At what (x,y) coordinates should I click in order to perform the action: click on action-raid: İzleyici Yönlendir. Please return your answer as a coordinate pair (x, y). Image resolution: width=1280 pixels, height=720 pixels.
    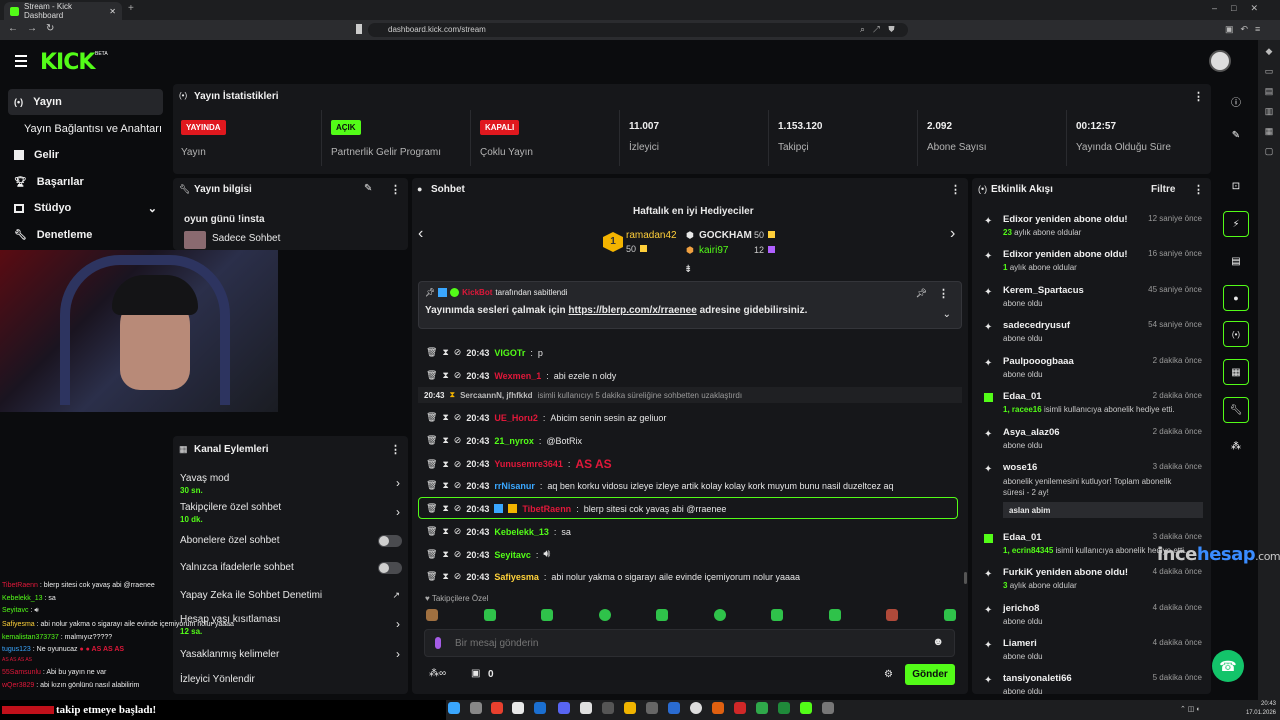
    Looking at the image, I should click on (291, 679).